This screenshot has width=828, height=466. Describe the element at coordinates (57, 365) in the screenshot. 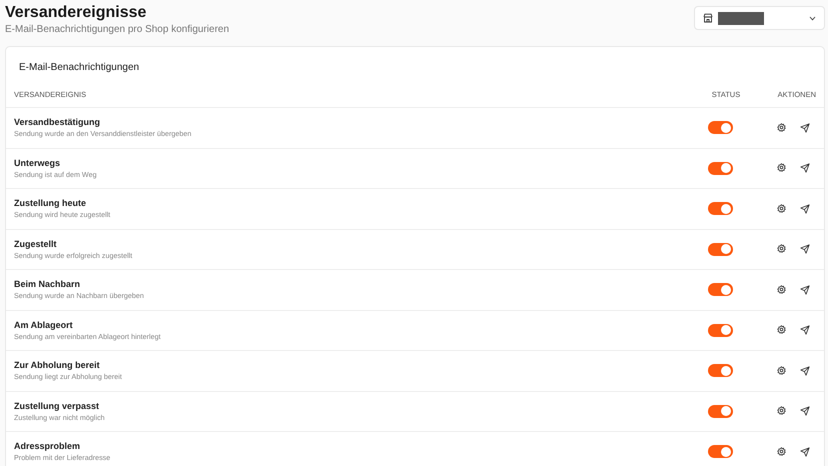

I see `event-name: Zur Abholung bereit` at that location.